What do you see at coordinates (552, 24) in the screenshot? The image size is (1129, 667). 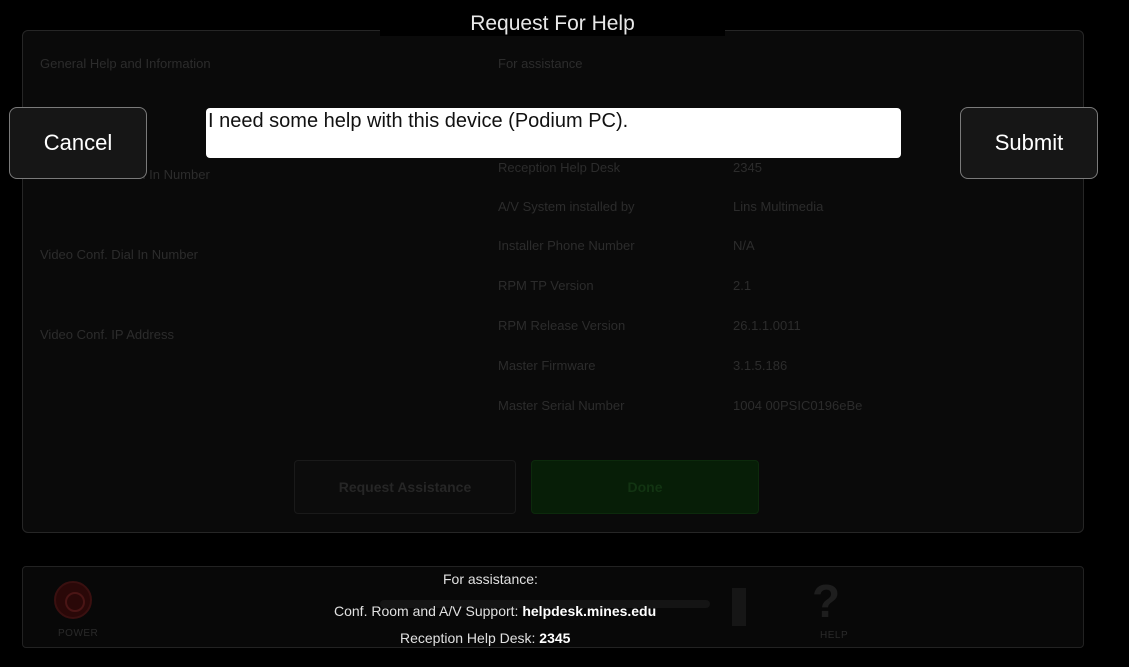 I see `modal-title: Request For Help` at bounding box center [552, 24].